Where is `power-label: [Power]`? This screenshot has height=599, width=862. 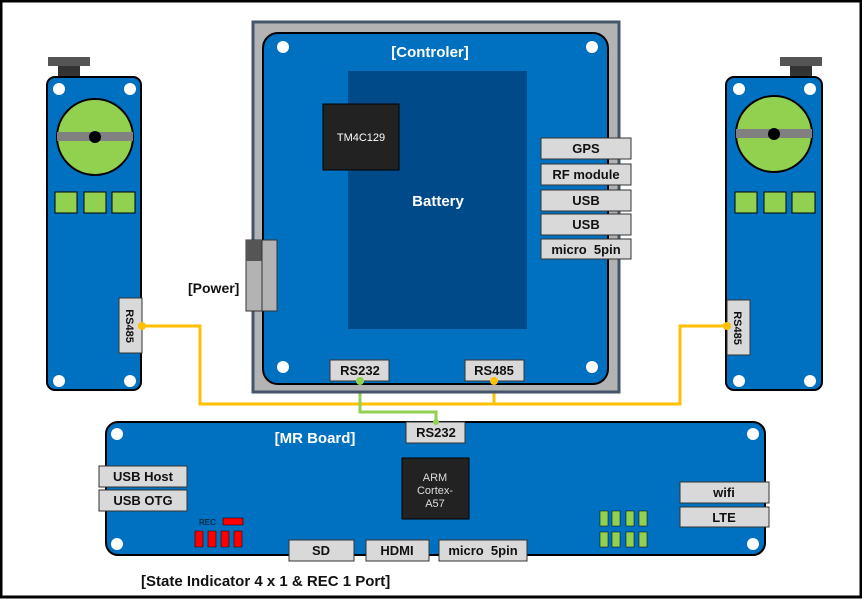 power-label: [Power] is located at coordinates (213, 288).